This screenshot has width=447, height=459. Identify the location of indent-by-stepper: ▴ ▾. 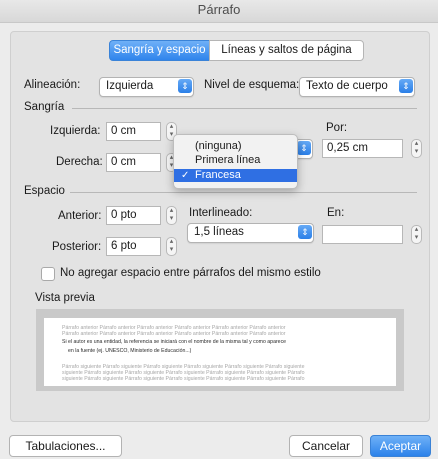
(416, 148).